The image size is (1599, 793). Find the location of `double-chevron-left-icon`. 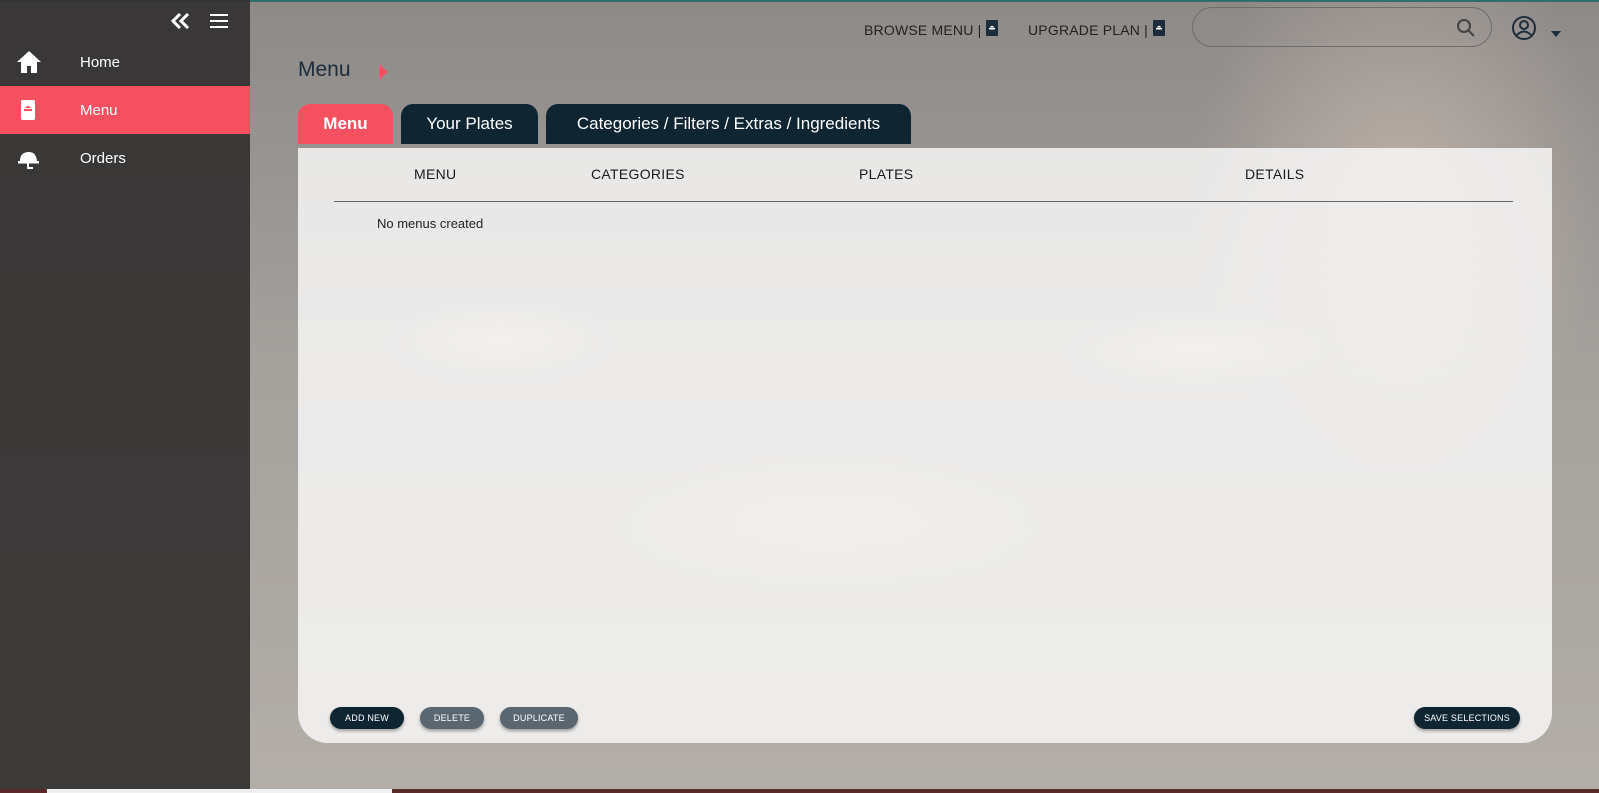

double-chevron-left-icon is located at coordinates (181, 21).